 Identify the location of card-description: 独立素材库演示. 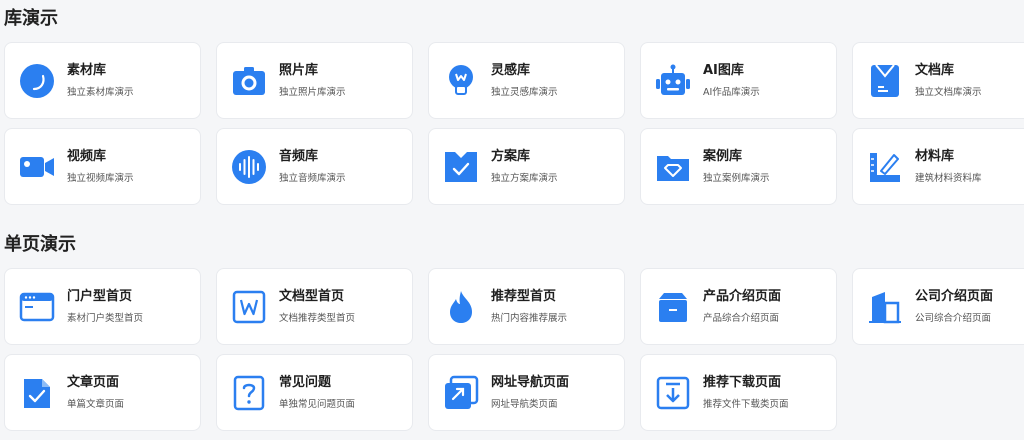
(100, 92).